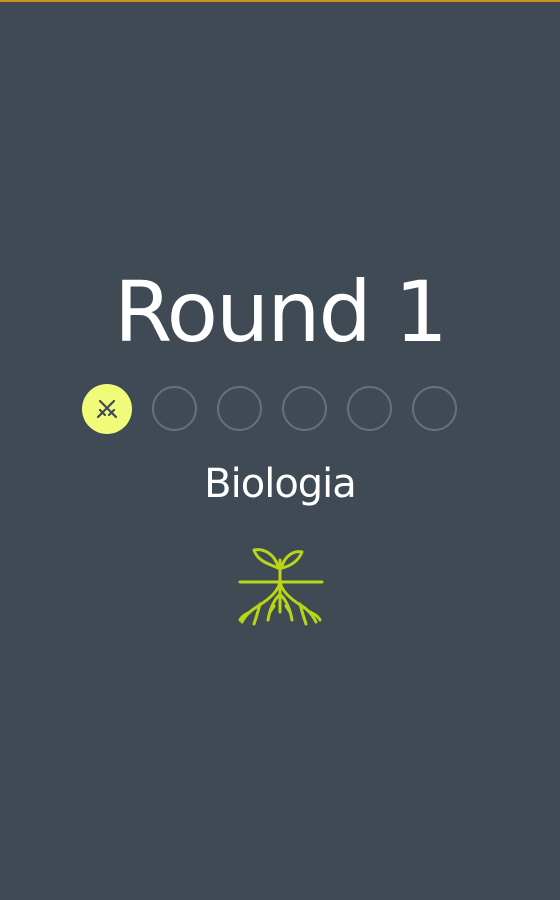  Describe the element at coordinates (269, 409) in the screenshot. I see `round-progress` at that location.